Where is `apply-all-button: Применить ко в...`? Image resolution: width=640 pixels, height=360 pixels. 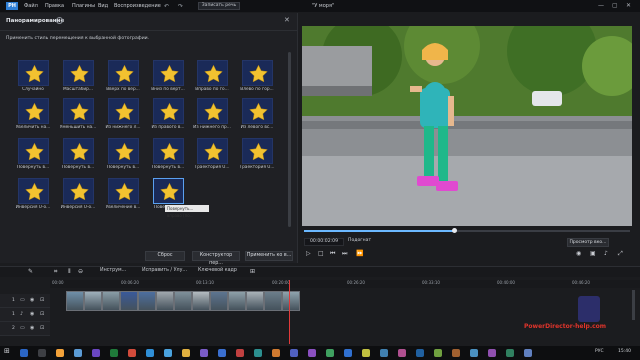
apply-all-button: Применить ко в... is located at coordinates (269, 256).